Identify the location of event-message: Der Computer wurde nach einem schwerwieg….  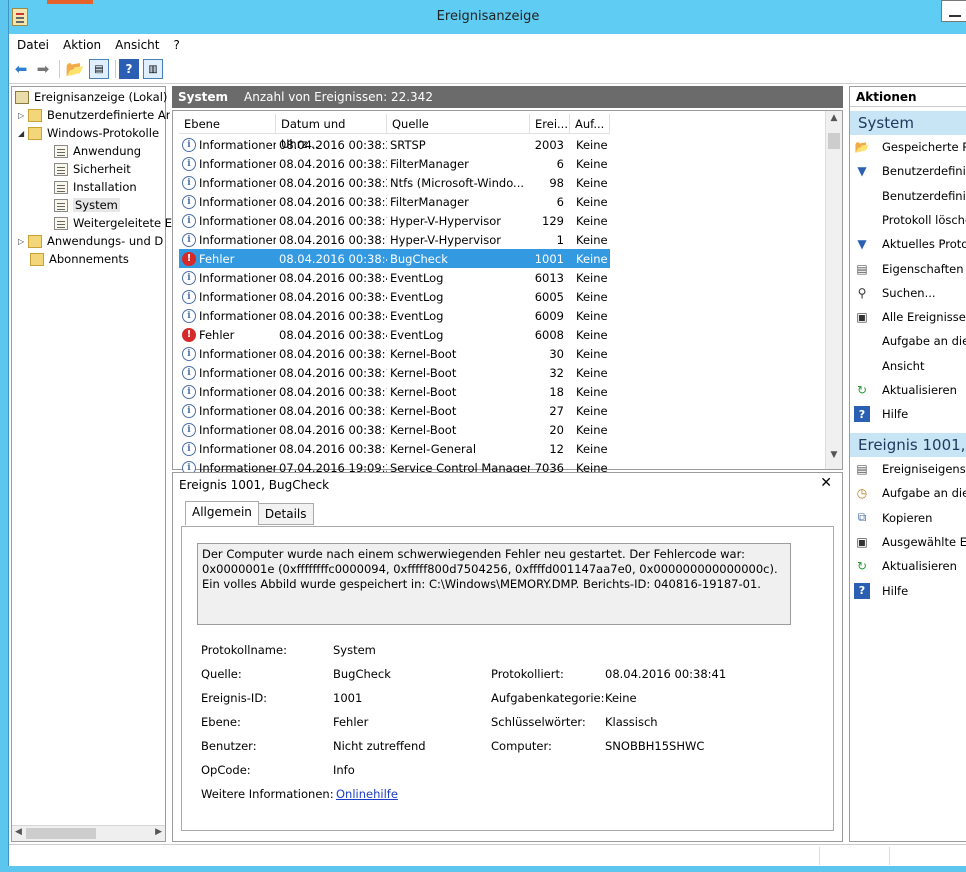
(494, 584).